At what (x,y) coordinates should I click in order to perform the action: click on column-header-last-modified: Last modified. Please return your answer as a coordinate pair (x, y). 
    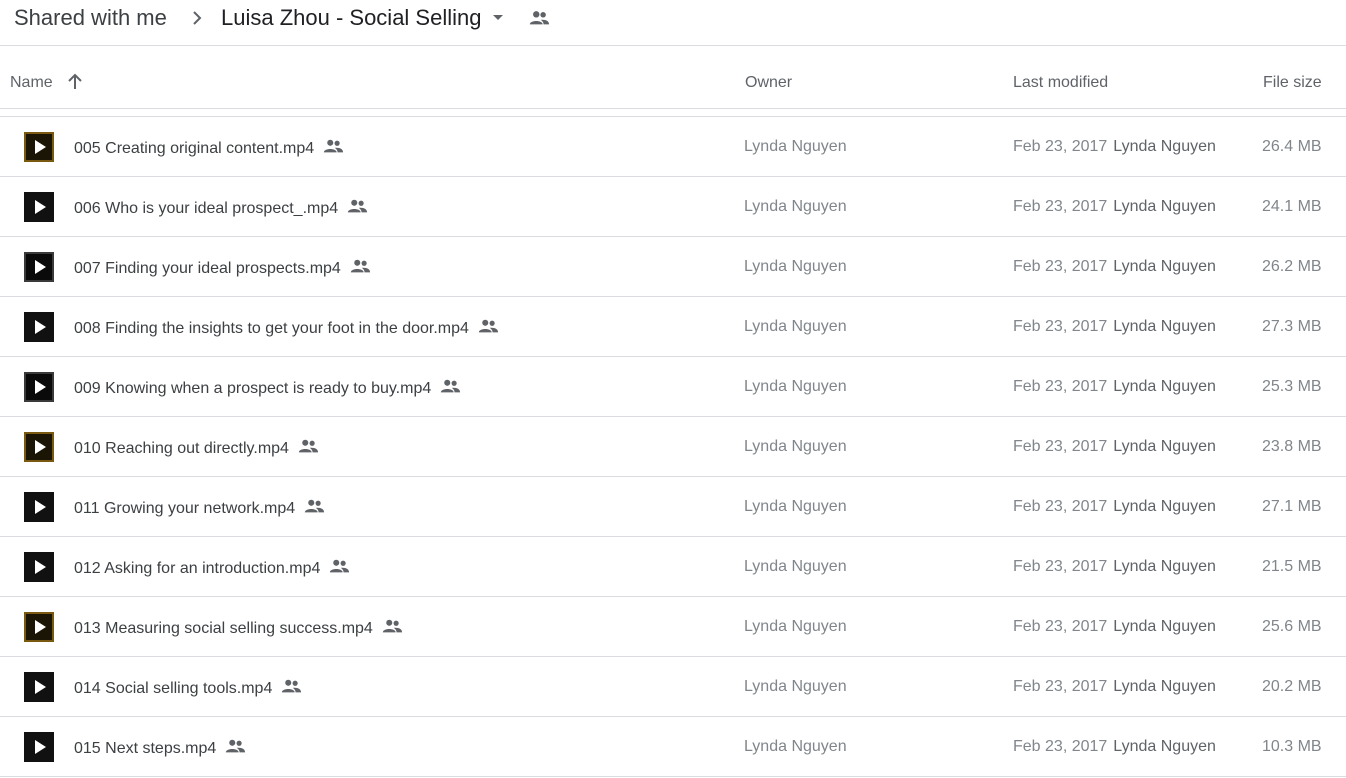
    Looking at the image, I should click on (1060, 83).